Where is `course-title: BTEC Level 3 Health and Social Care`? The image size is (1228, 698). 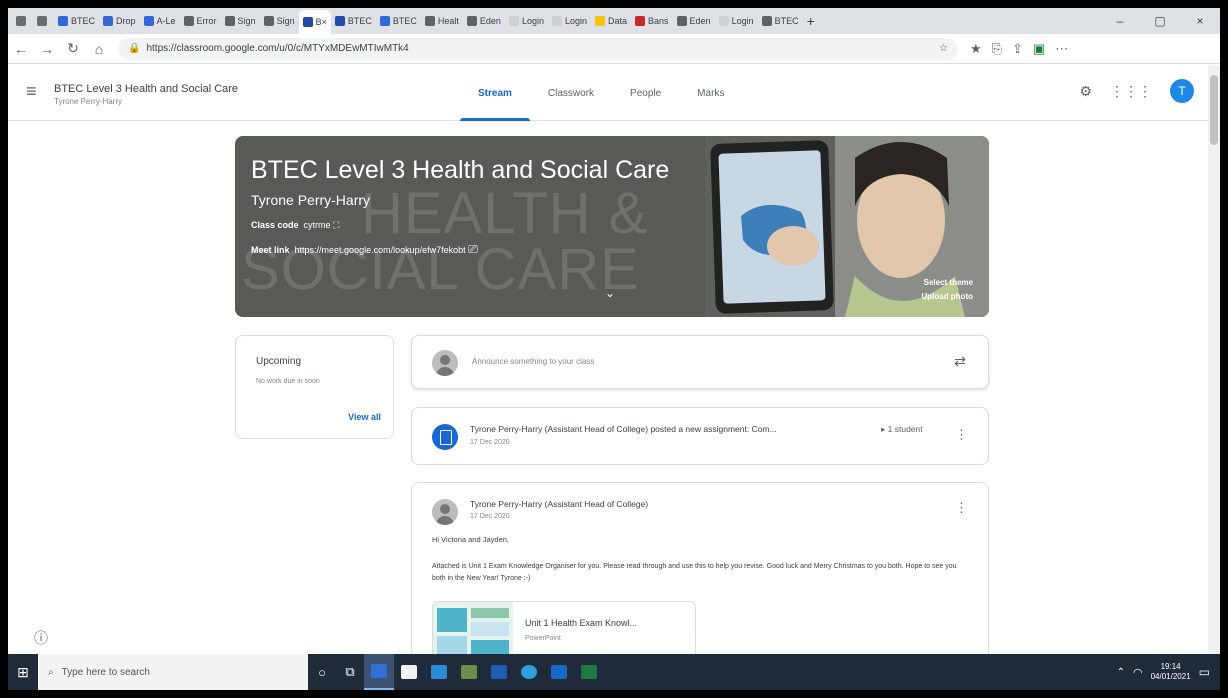
course-title: BTEC Level 3 Health and Social Care is located at coordinates (146, 89).